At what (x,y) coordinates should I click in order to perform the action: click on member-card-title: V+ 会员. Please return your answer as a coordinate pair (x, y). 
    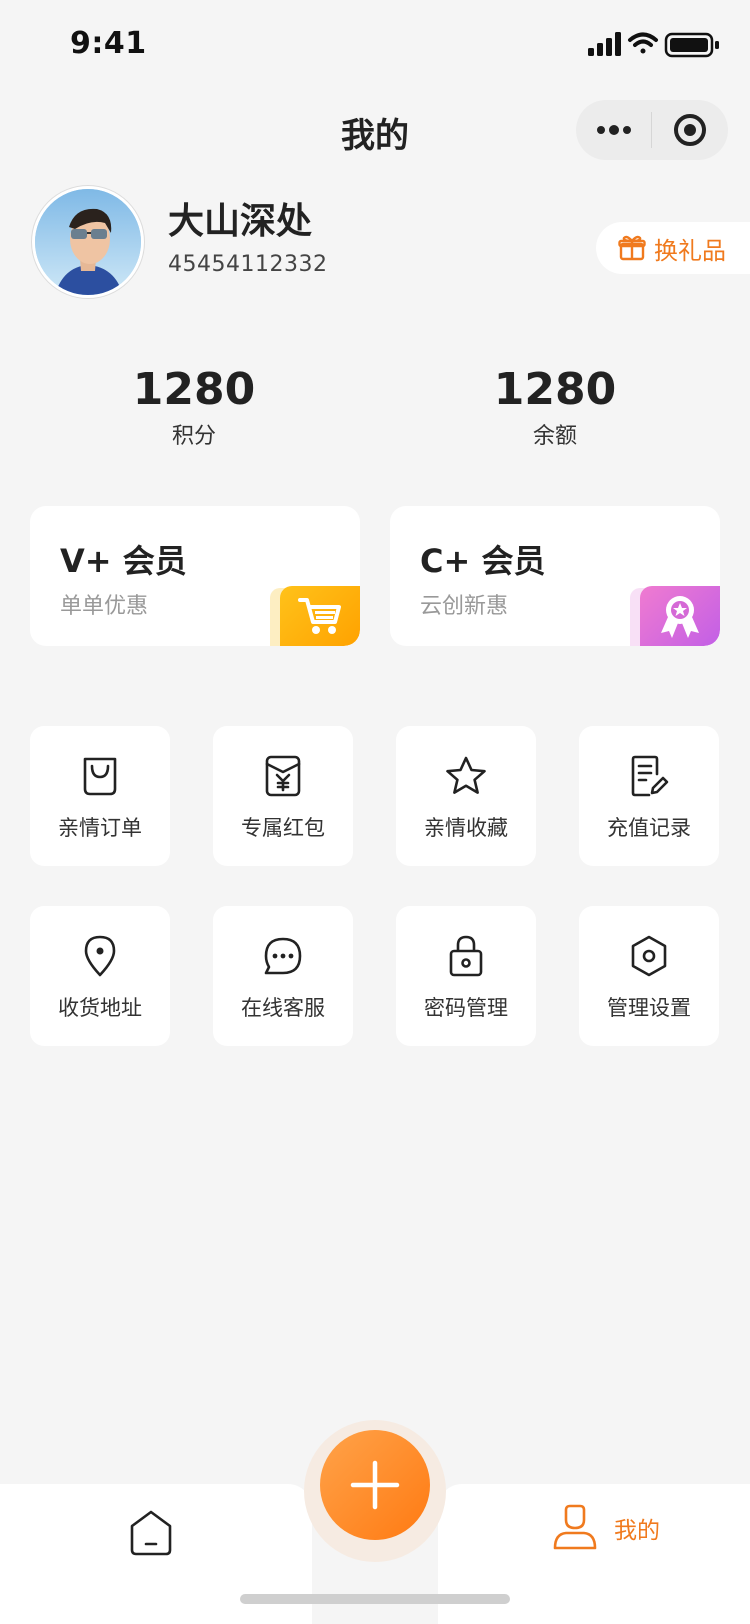
    Looking at the image, I should click on (123, 561).